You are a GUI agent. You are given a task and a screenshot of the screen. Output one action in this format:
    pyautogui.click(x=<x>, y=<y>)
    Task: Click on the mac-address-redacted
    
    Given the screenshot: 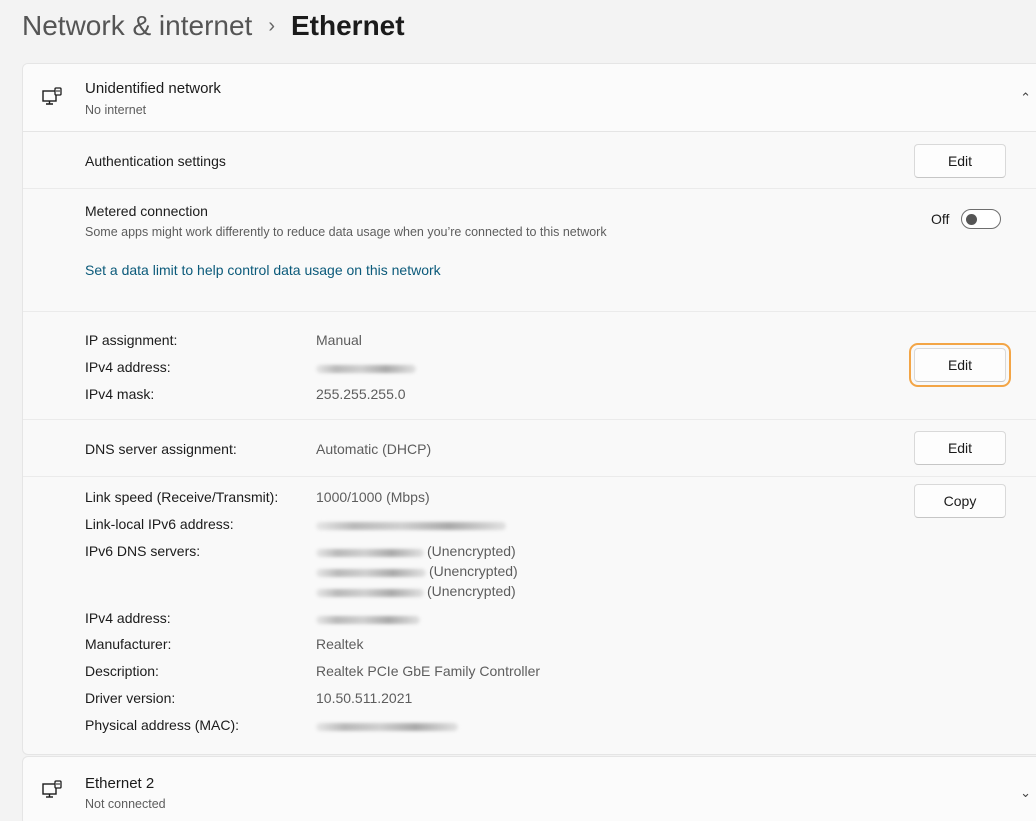 What is the action you would take?
    pyautogui.click(x=387, y=727)
    